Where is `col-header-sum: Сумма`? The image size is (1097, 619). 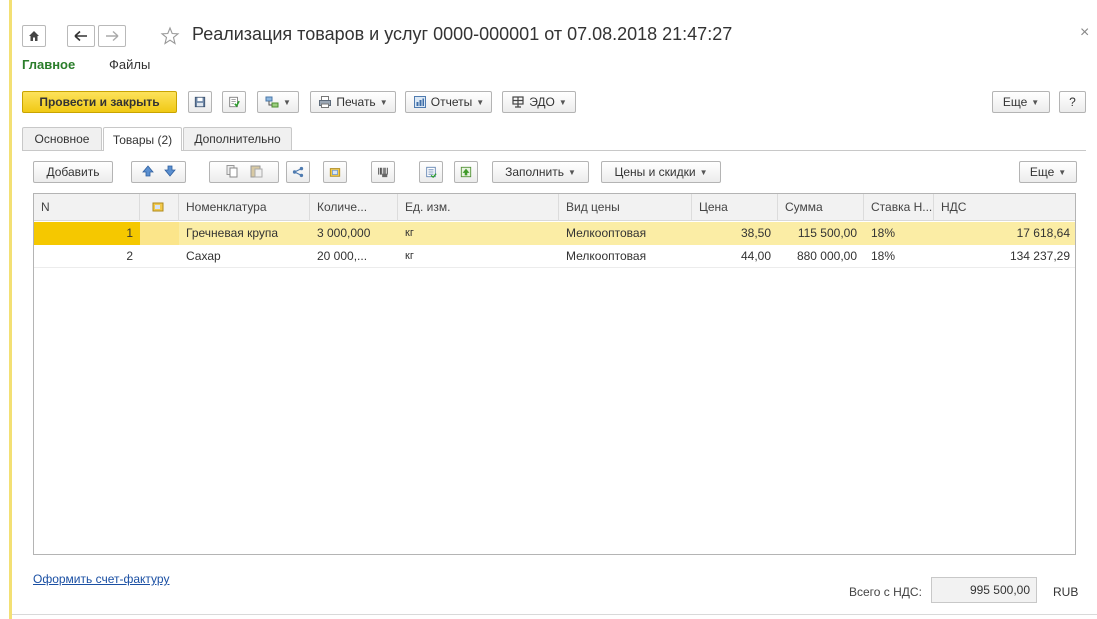
col-header-sum: Сумма is located at coordinates (821, 207).